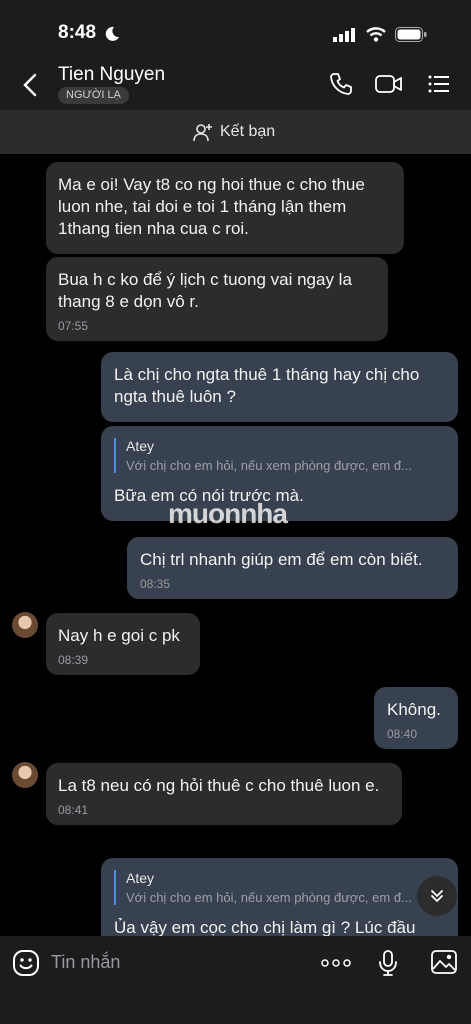  What do you see at coordinates (235, 30) in the screenshot?
I see `status-bar: 8:48` at bounding box center [235, 30].